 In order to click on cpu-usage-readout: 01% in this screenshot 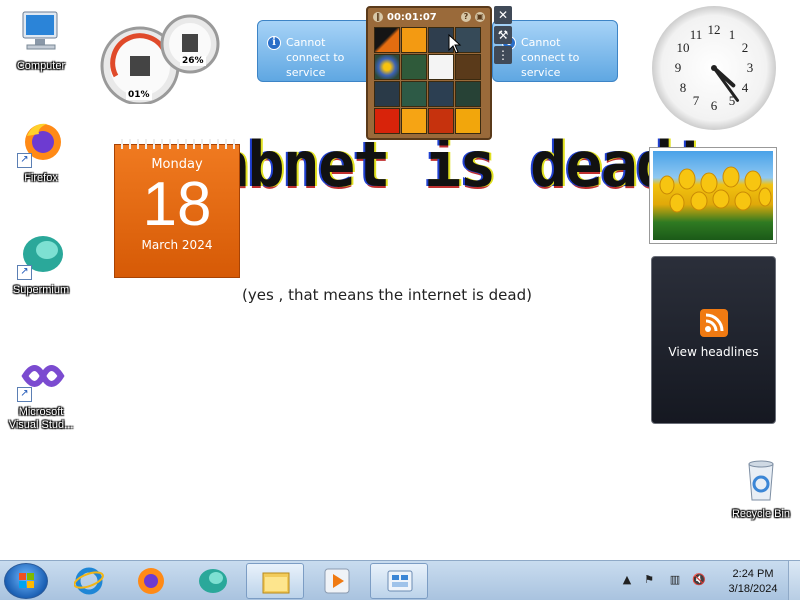, I will do `click(139, 95)`.